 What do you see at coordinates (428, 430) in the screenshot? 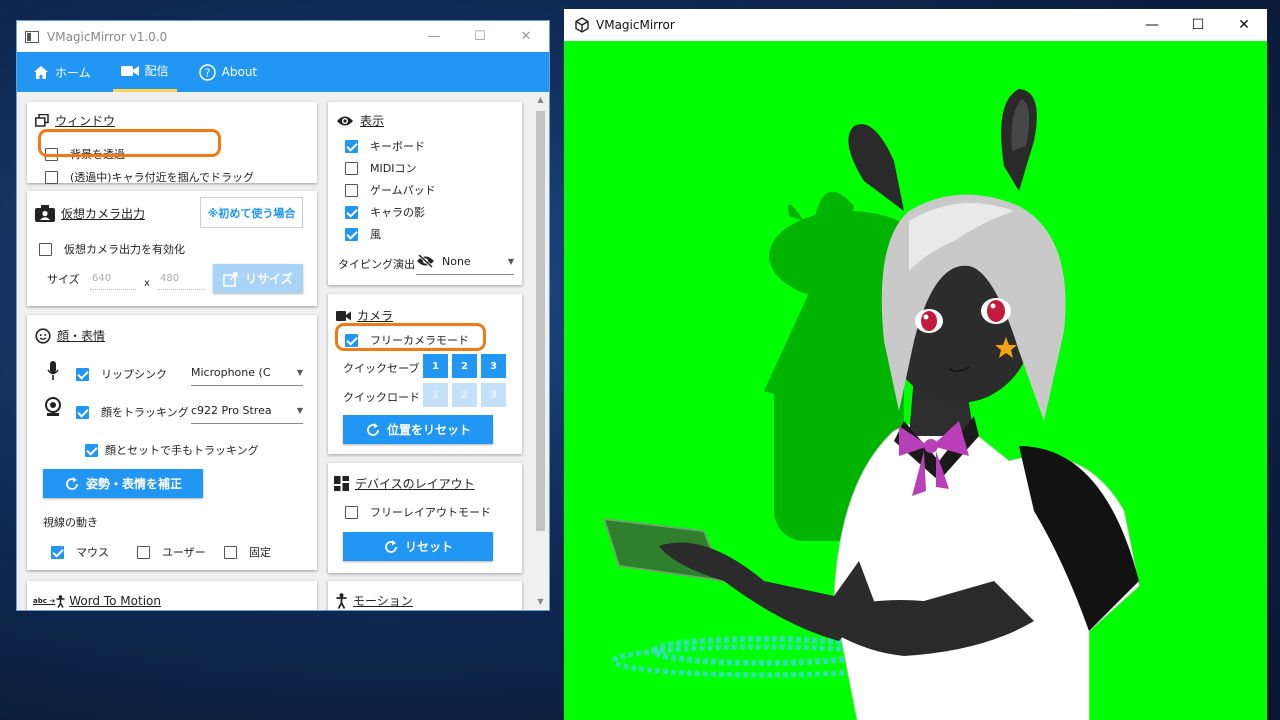
I see `reset-position-label: 位置をリセット` at bounding box center [428, 430].